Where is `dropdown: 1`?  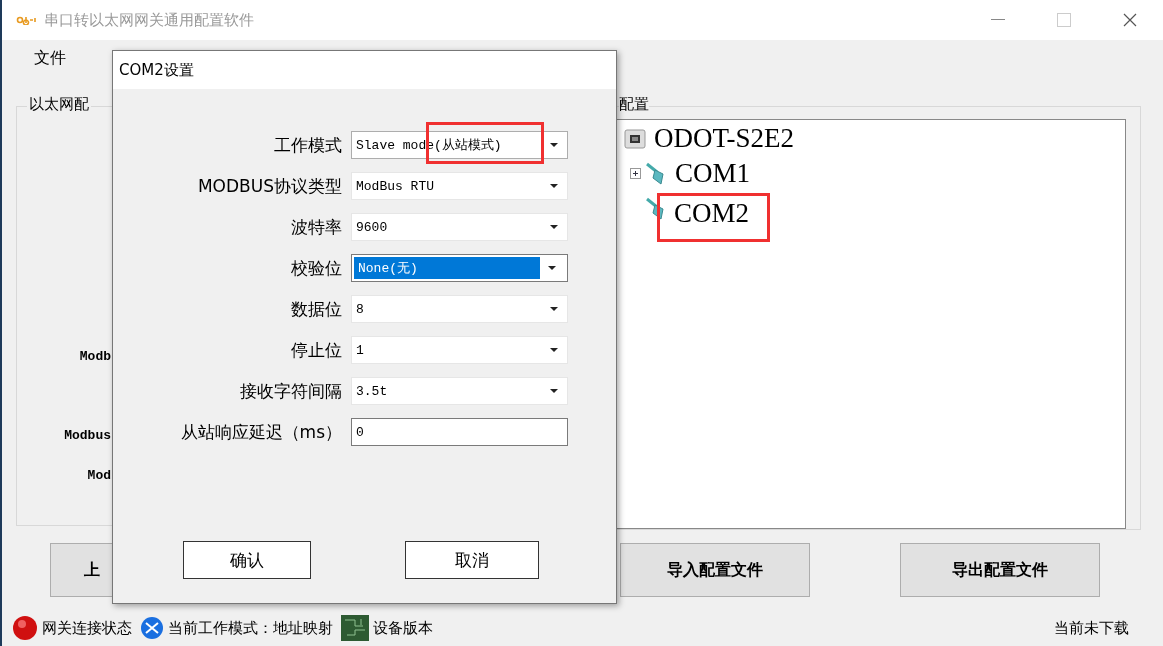 dropdown: 1 is located at coordinates (459, 350).